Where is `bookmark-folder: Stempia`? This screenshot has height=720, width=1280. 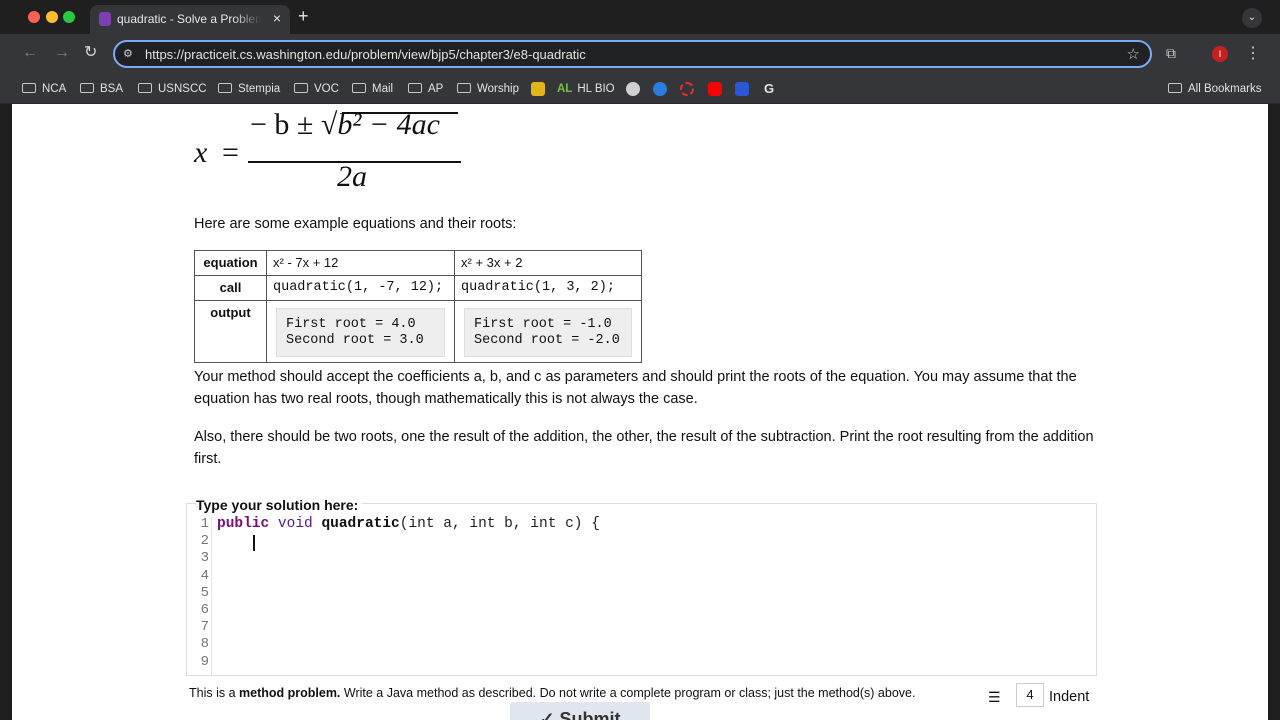 bookmark-folder: Stempia is located at coordinates (249, 89).